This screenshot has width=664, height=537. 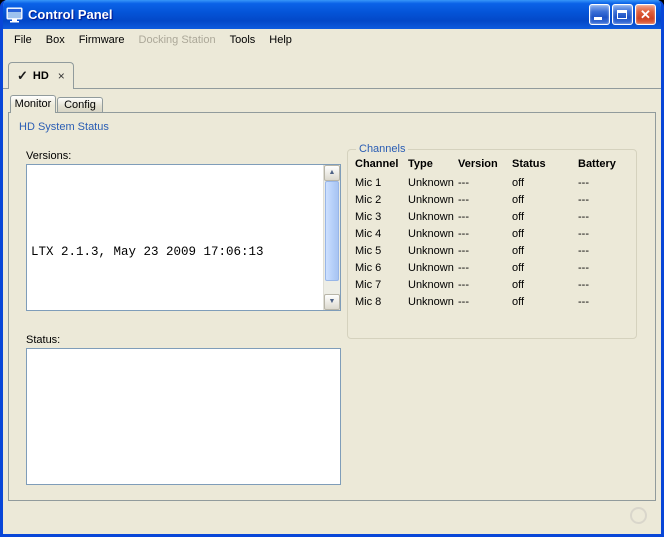 I want to click on table-row: Mic 6 Unknown --- off ---, so click(x=492, y=267).